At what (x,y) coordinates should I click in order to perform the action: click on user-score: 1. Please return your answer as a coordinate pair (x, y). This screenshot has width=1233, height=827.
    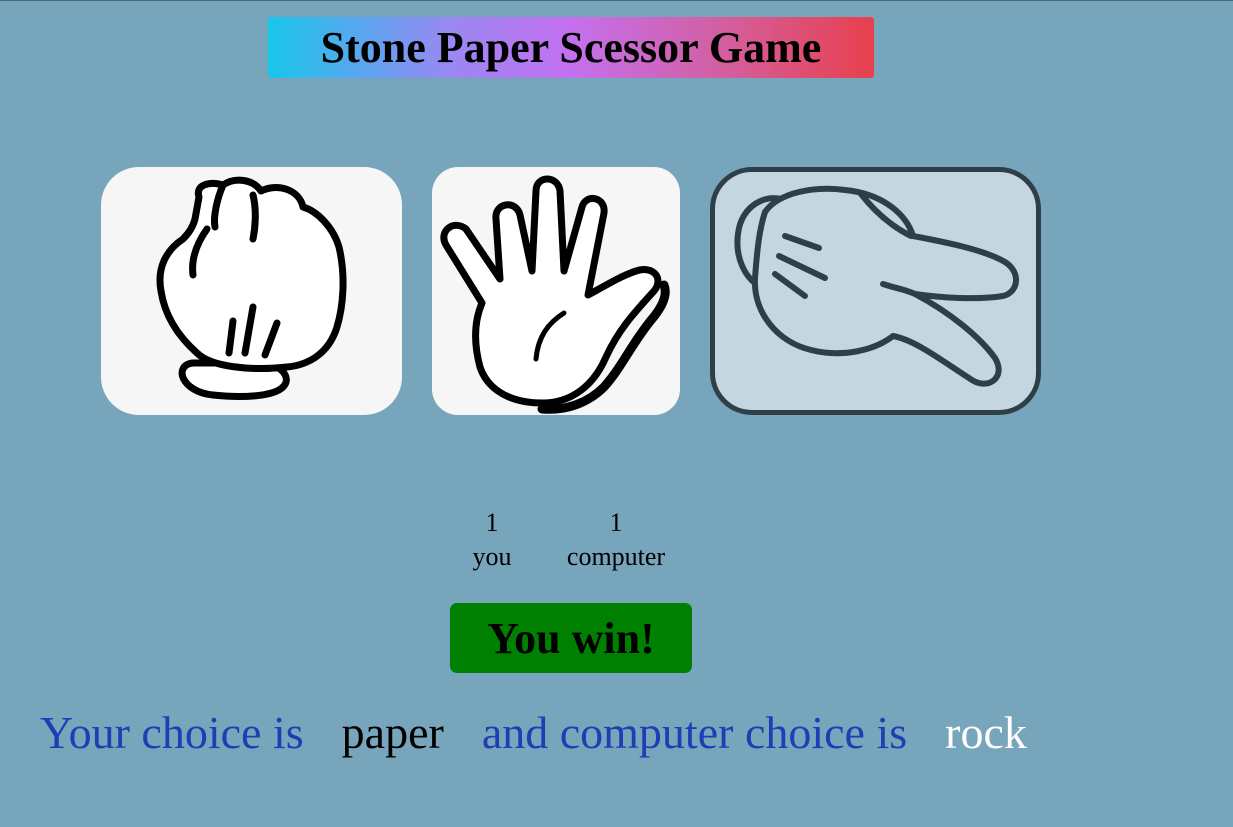
    Looking at the image, I should click on (492, 522).